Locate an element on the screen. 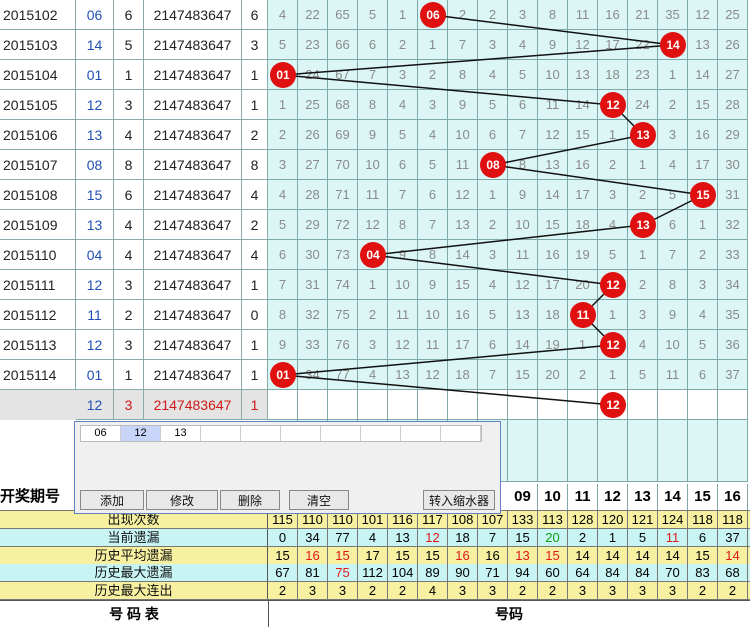 The height and width of the screenshot is (627, 750). stats-value: 17 is located at coordinates (373, 555).